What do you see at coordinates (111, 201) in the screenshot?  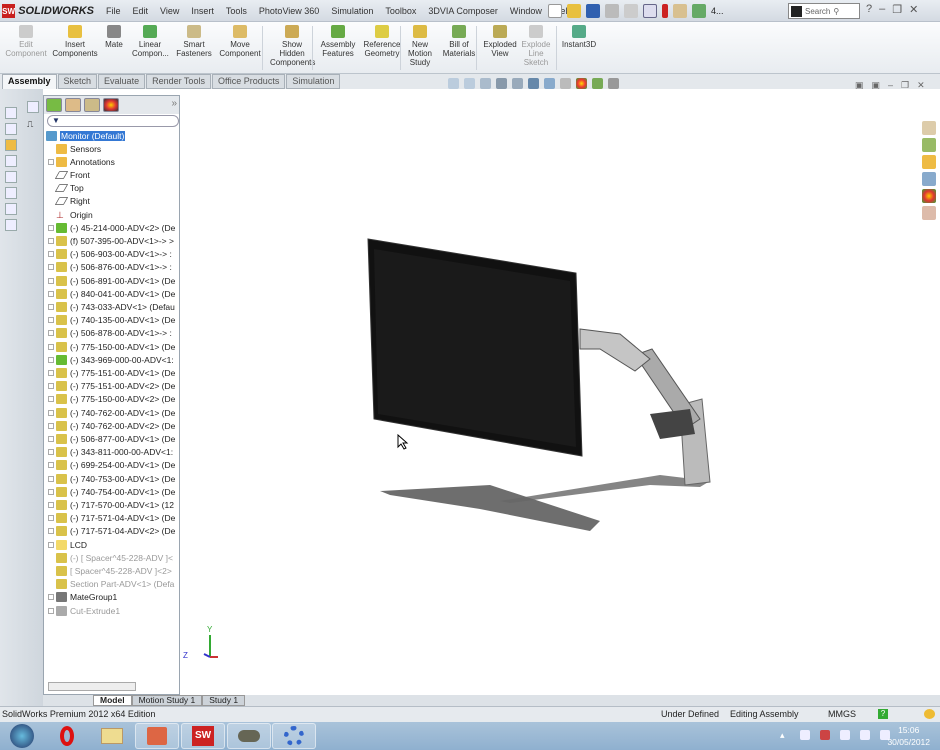 I see `tree-item: Right` at bounding box center [111, 201].